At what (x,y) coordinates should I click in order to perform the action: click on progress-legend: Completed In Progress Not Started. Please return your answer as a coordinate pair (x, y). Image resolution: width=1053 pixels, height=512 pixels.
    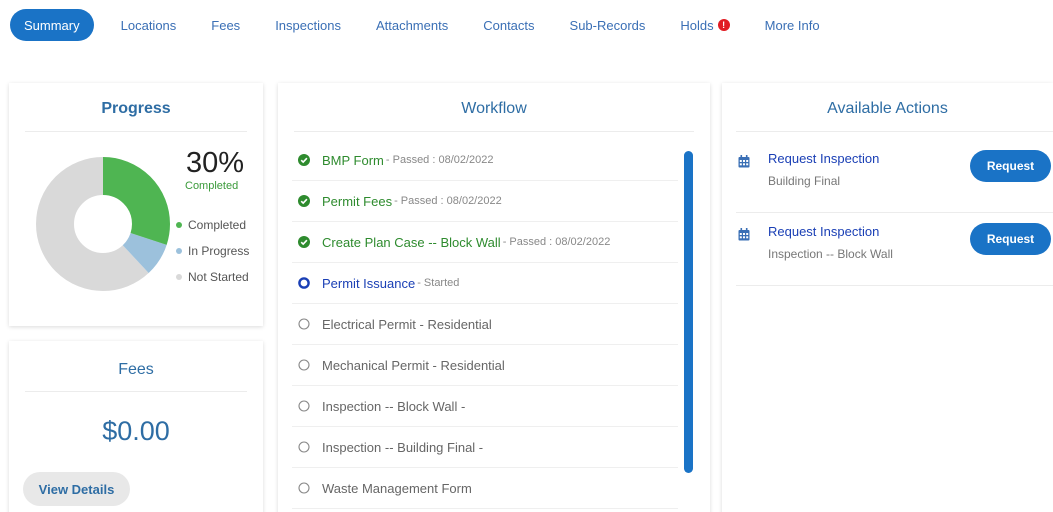
    Looking at the image, I should click on (212, 251).